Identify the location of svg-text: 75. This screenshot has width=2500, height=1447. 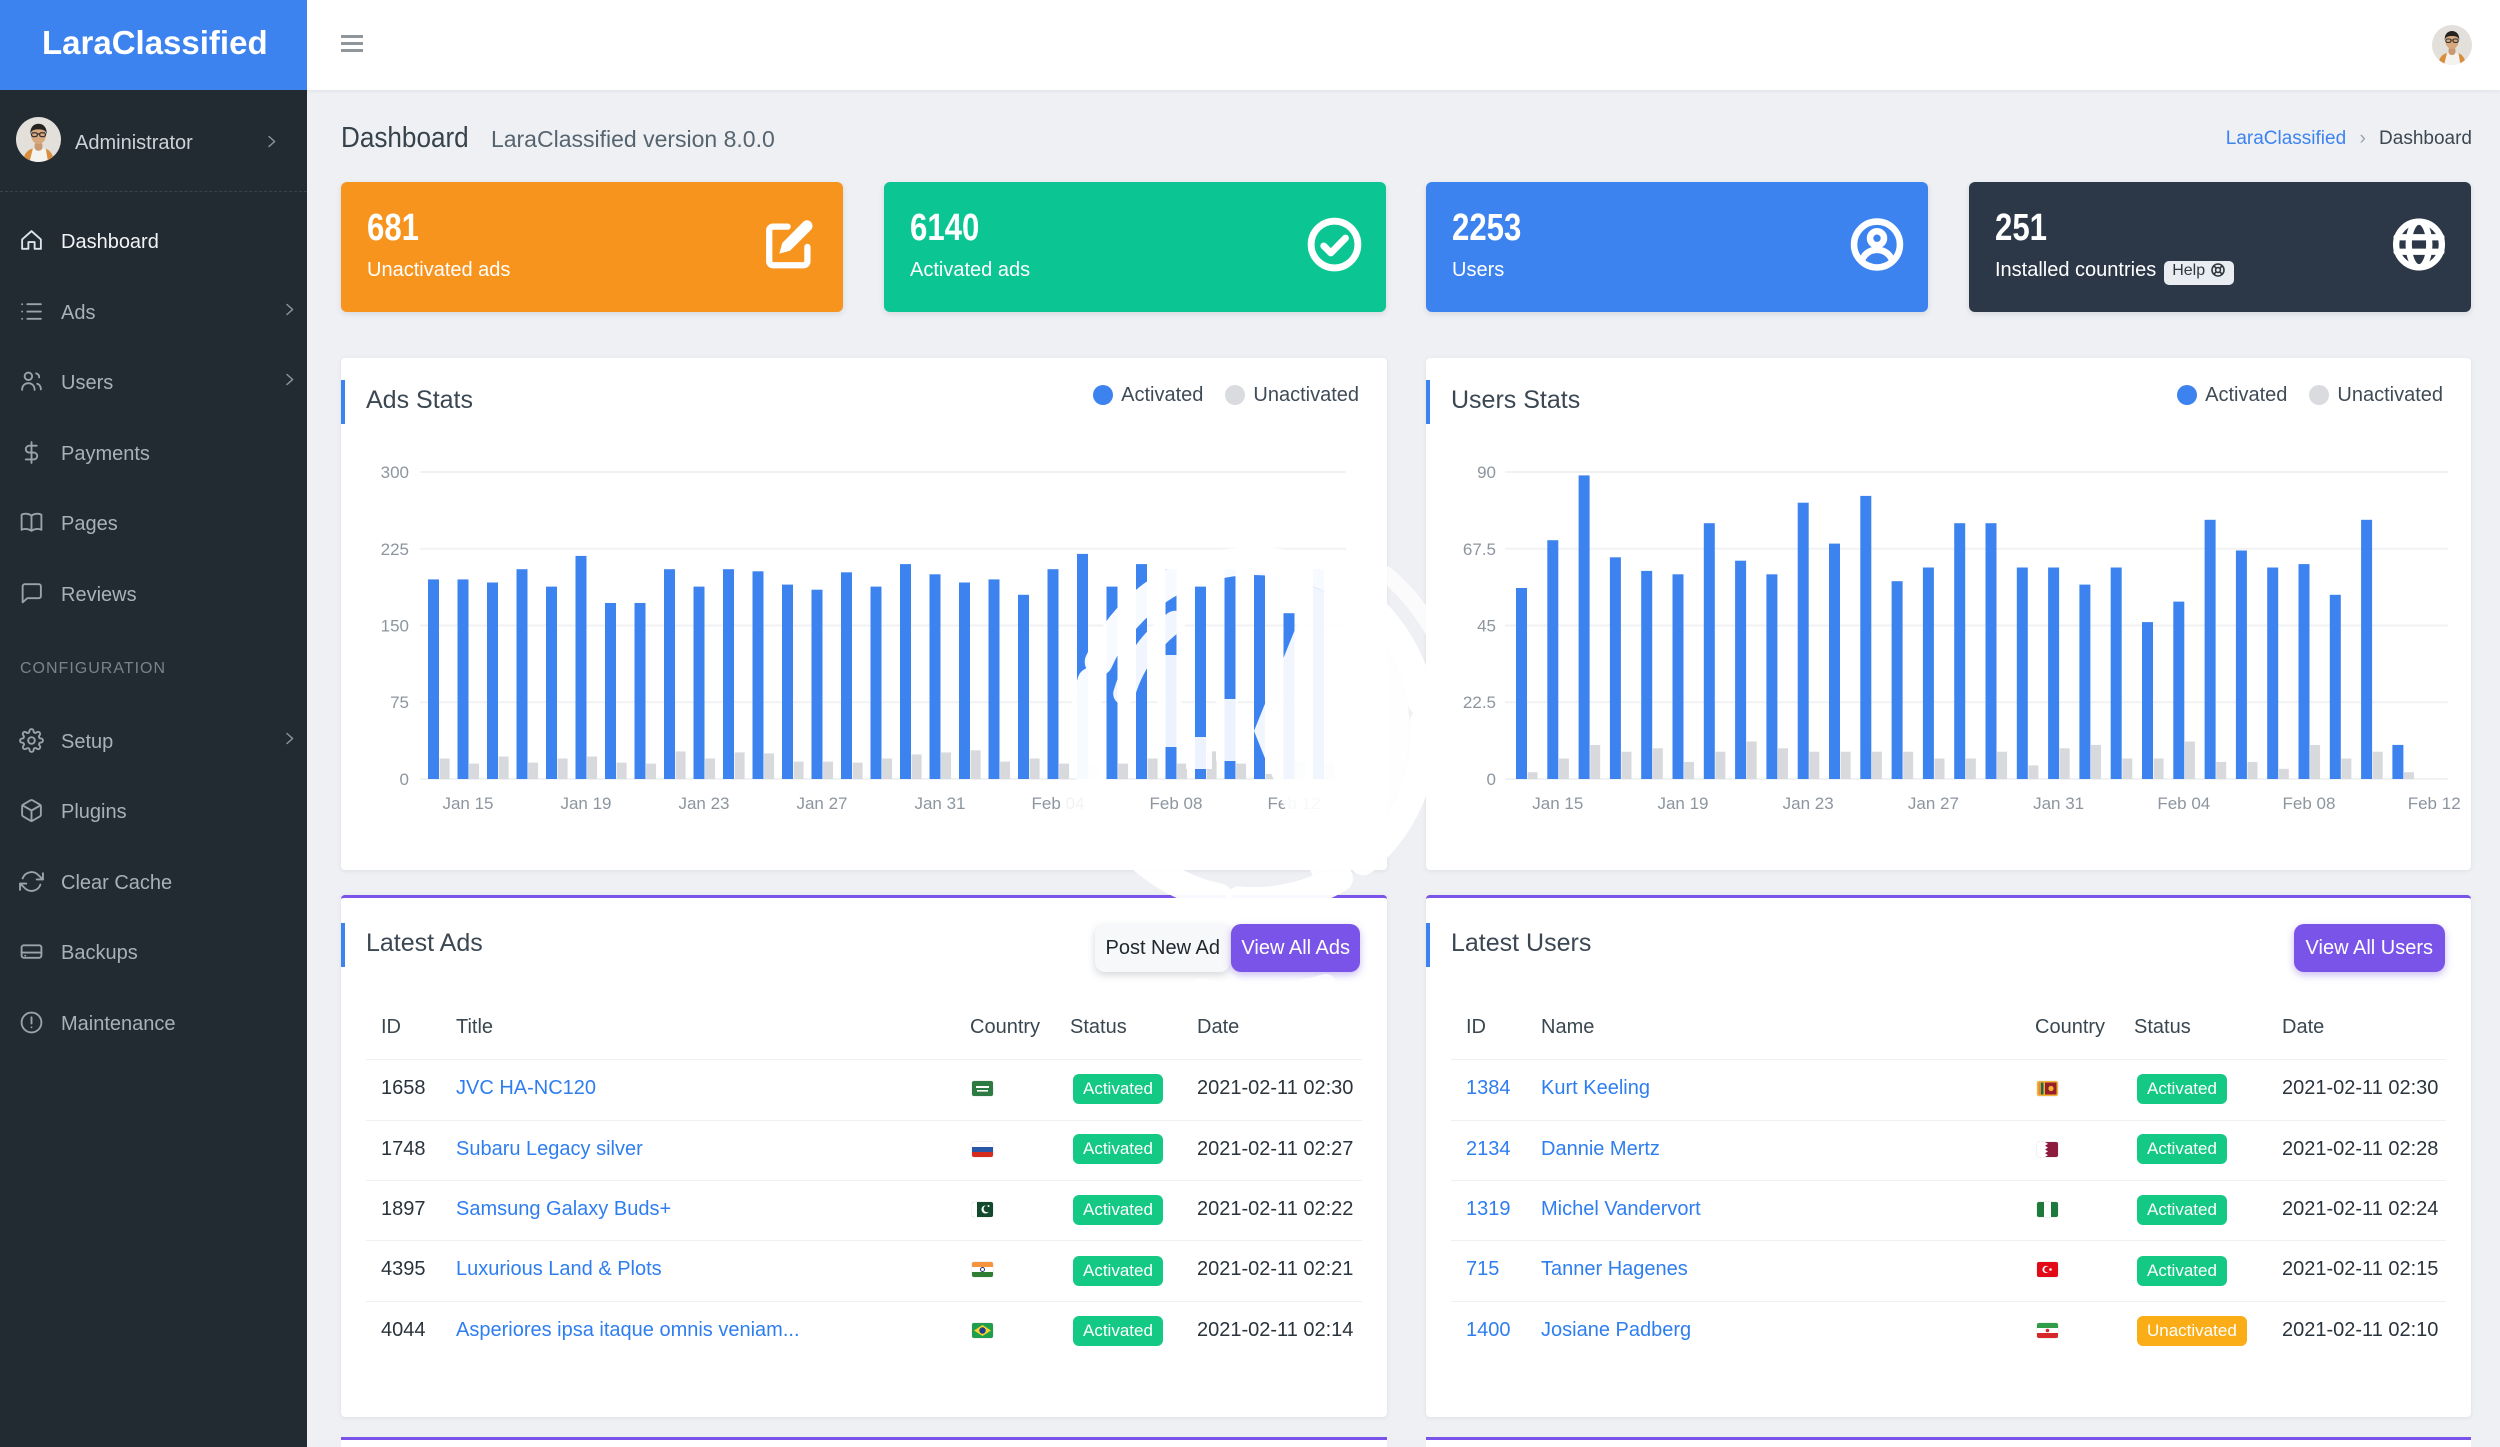
(399, 702).